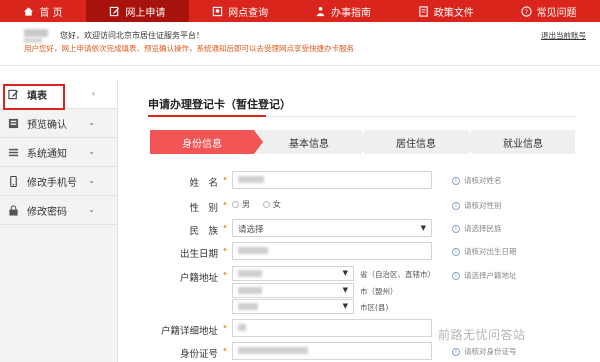  Describe the element at coordinates (293, 290) in the screenshot. I see `city-select: ▼` at that location.